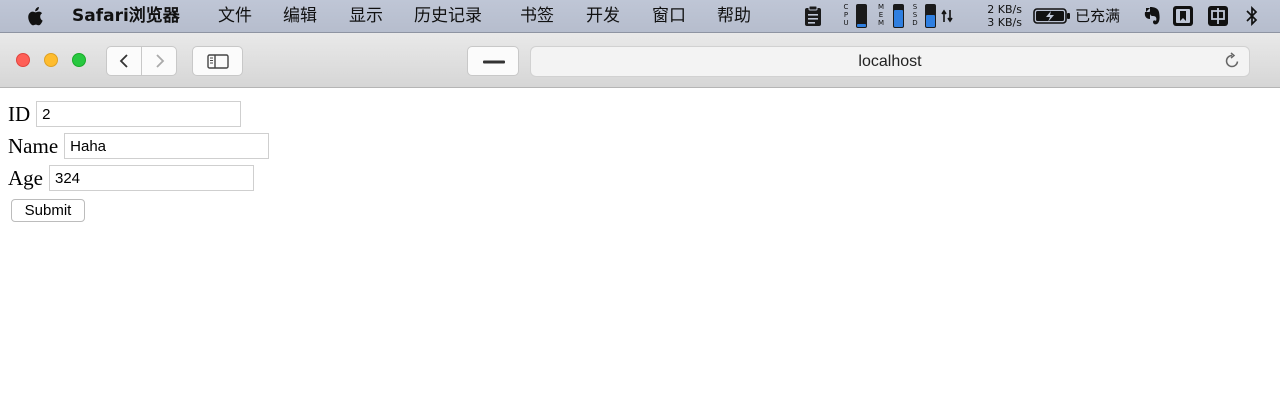 The height and width of the screenshot is (395, 1280). I want to click on sidebar-toggle-button, so click(217, 61).